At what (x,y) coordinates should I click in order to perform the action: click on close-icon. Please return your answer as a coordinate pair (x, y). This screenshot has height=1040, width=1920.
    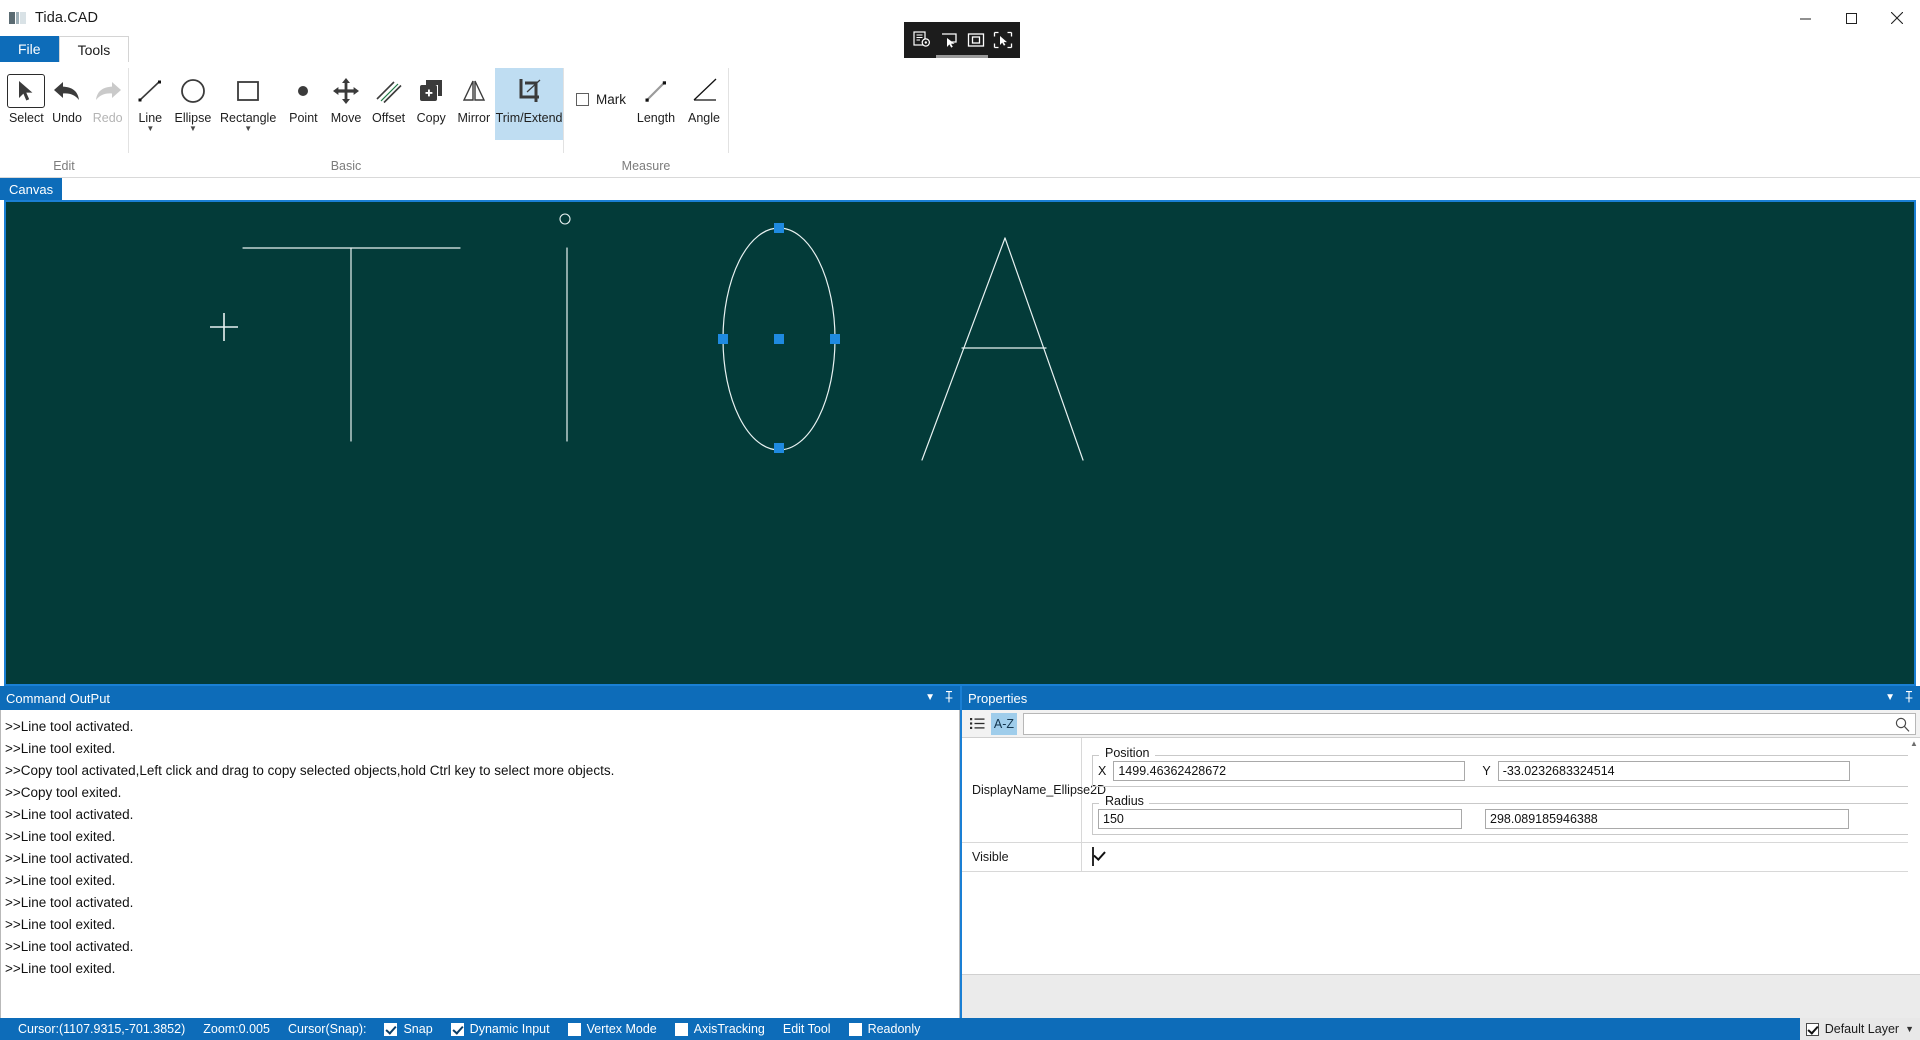
    Looking at the image, I should click on (1897, 18).